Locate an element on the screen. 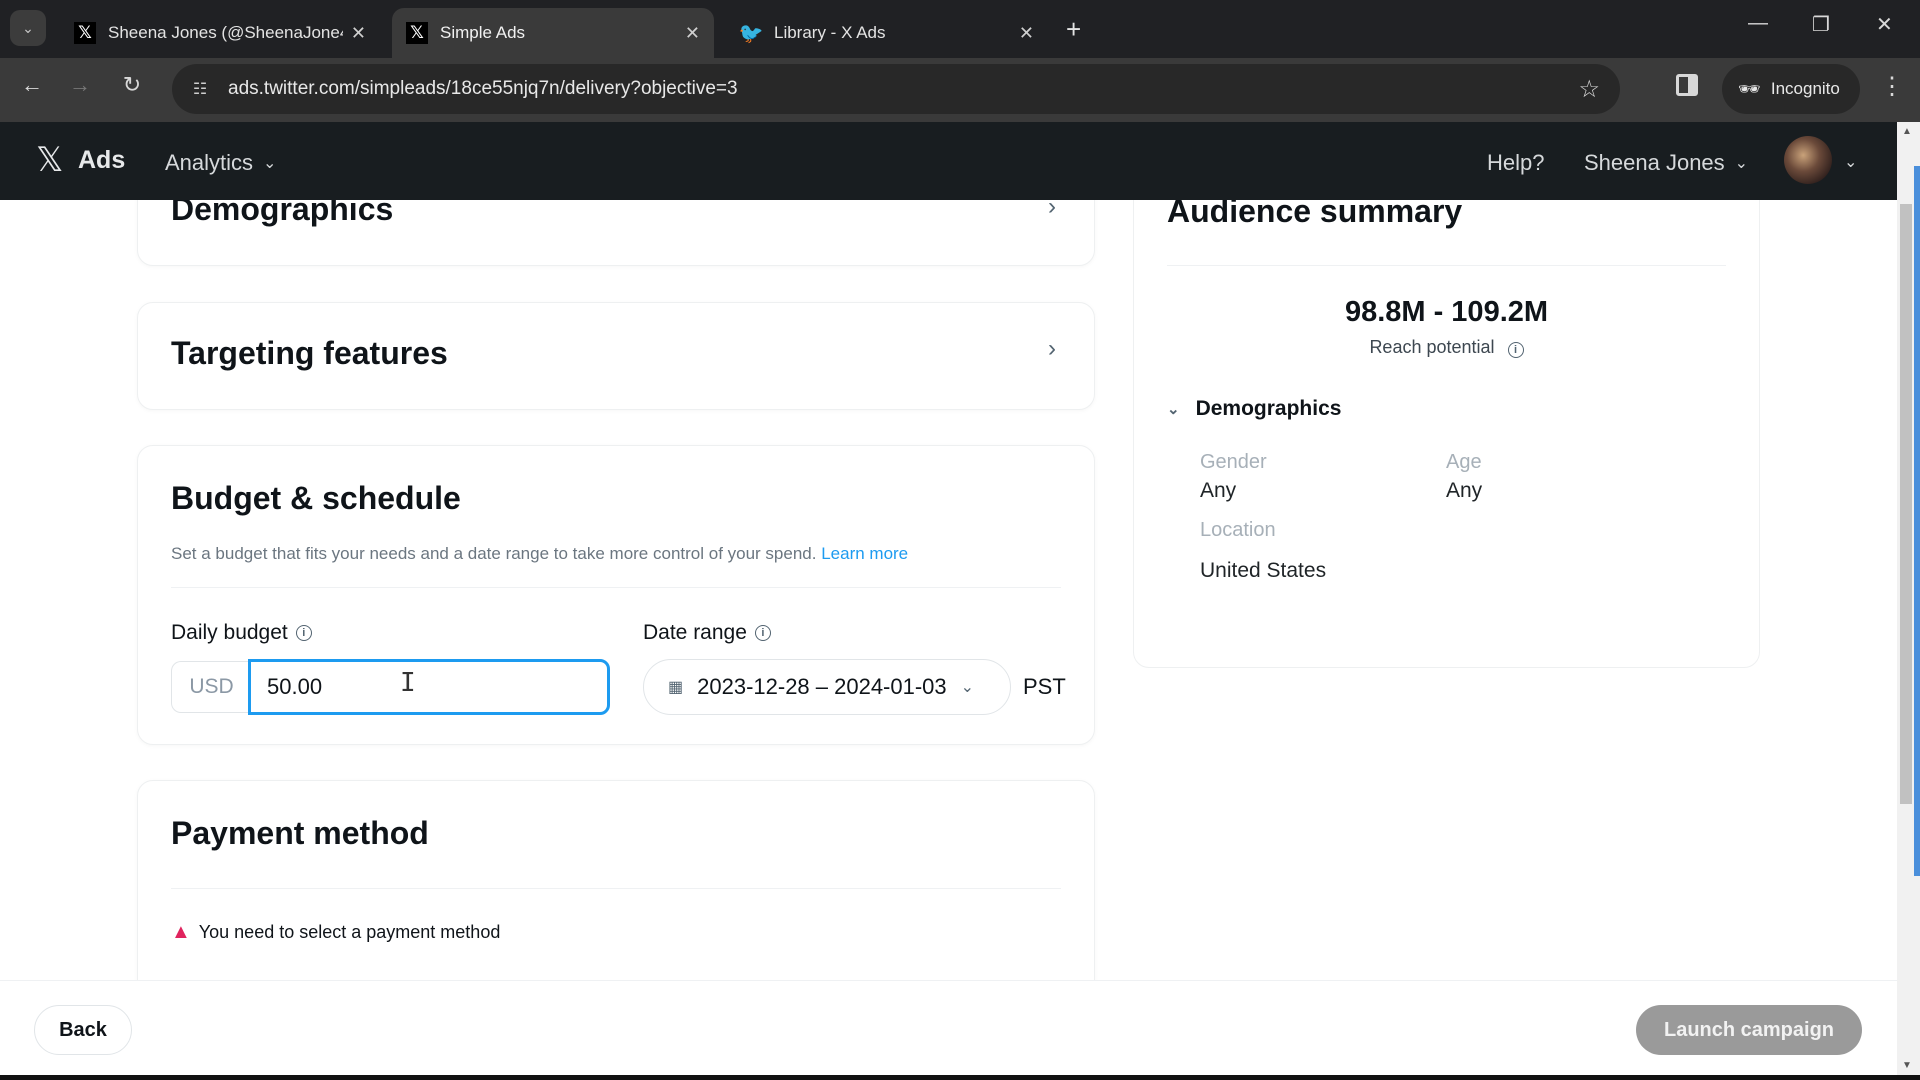  side-panel-icon is located at coordinates (1687, 85).